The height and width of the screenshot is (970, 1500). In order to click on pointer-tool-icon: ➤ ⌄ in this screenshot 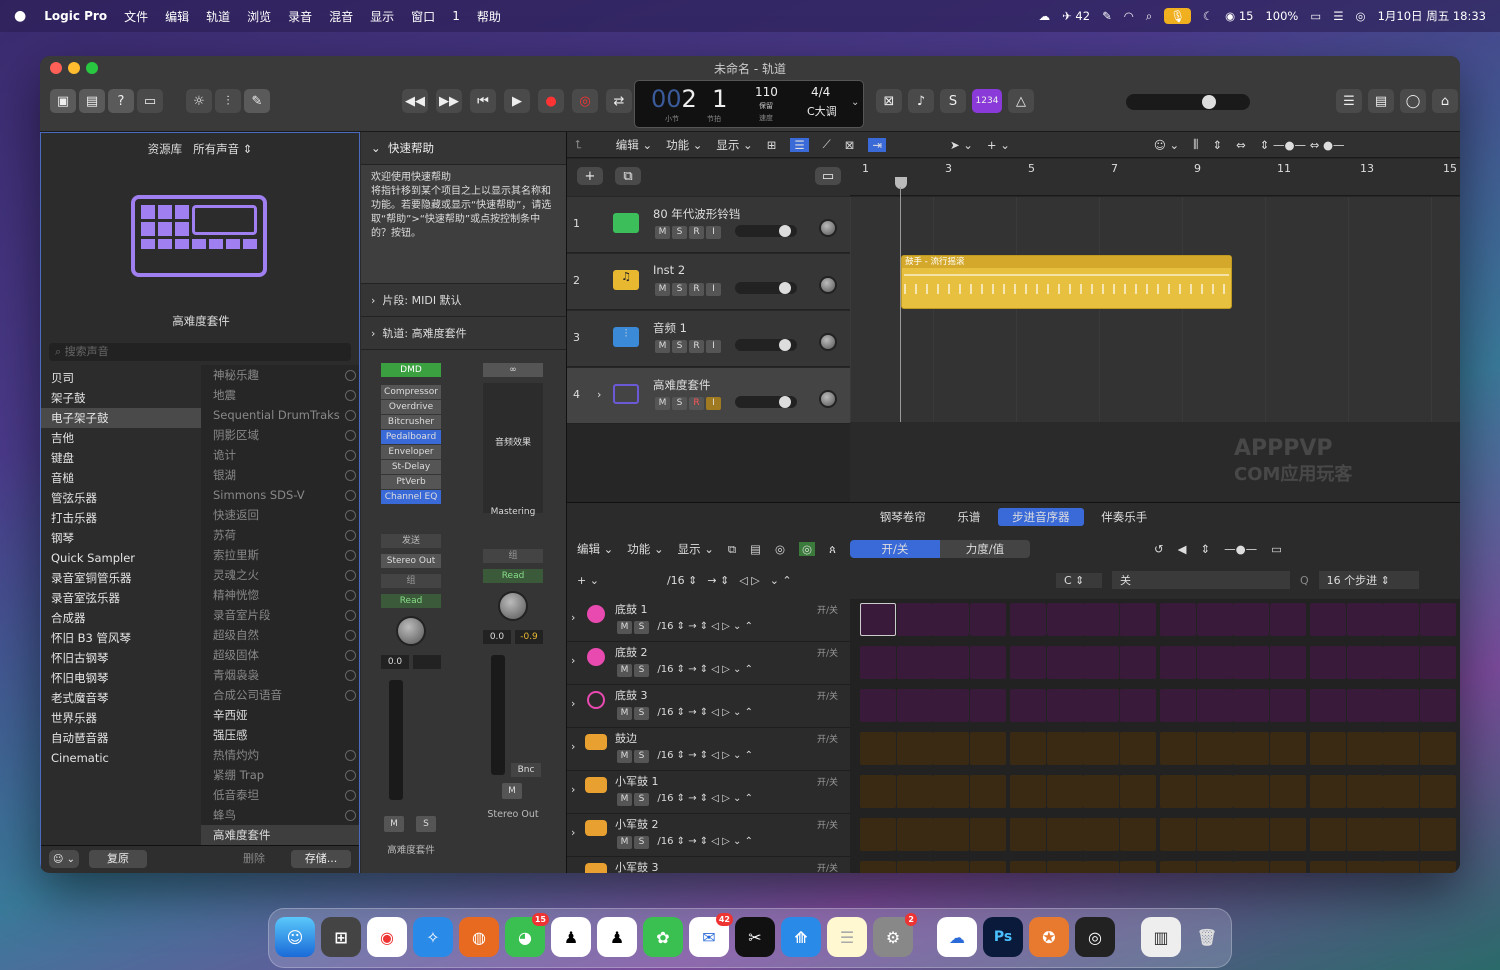, I will do `click(961, 145)`.